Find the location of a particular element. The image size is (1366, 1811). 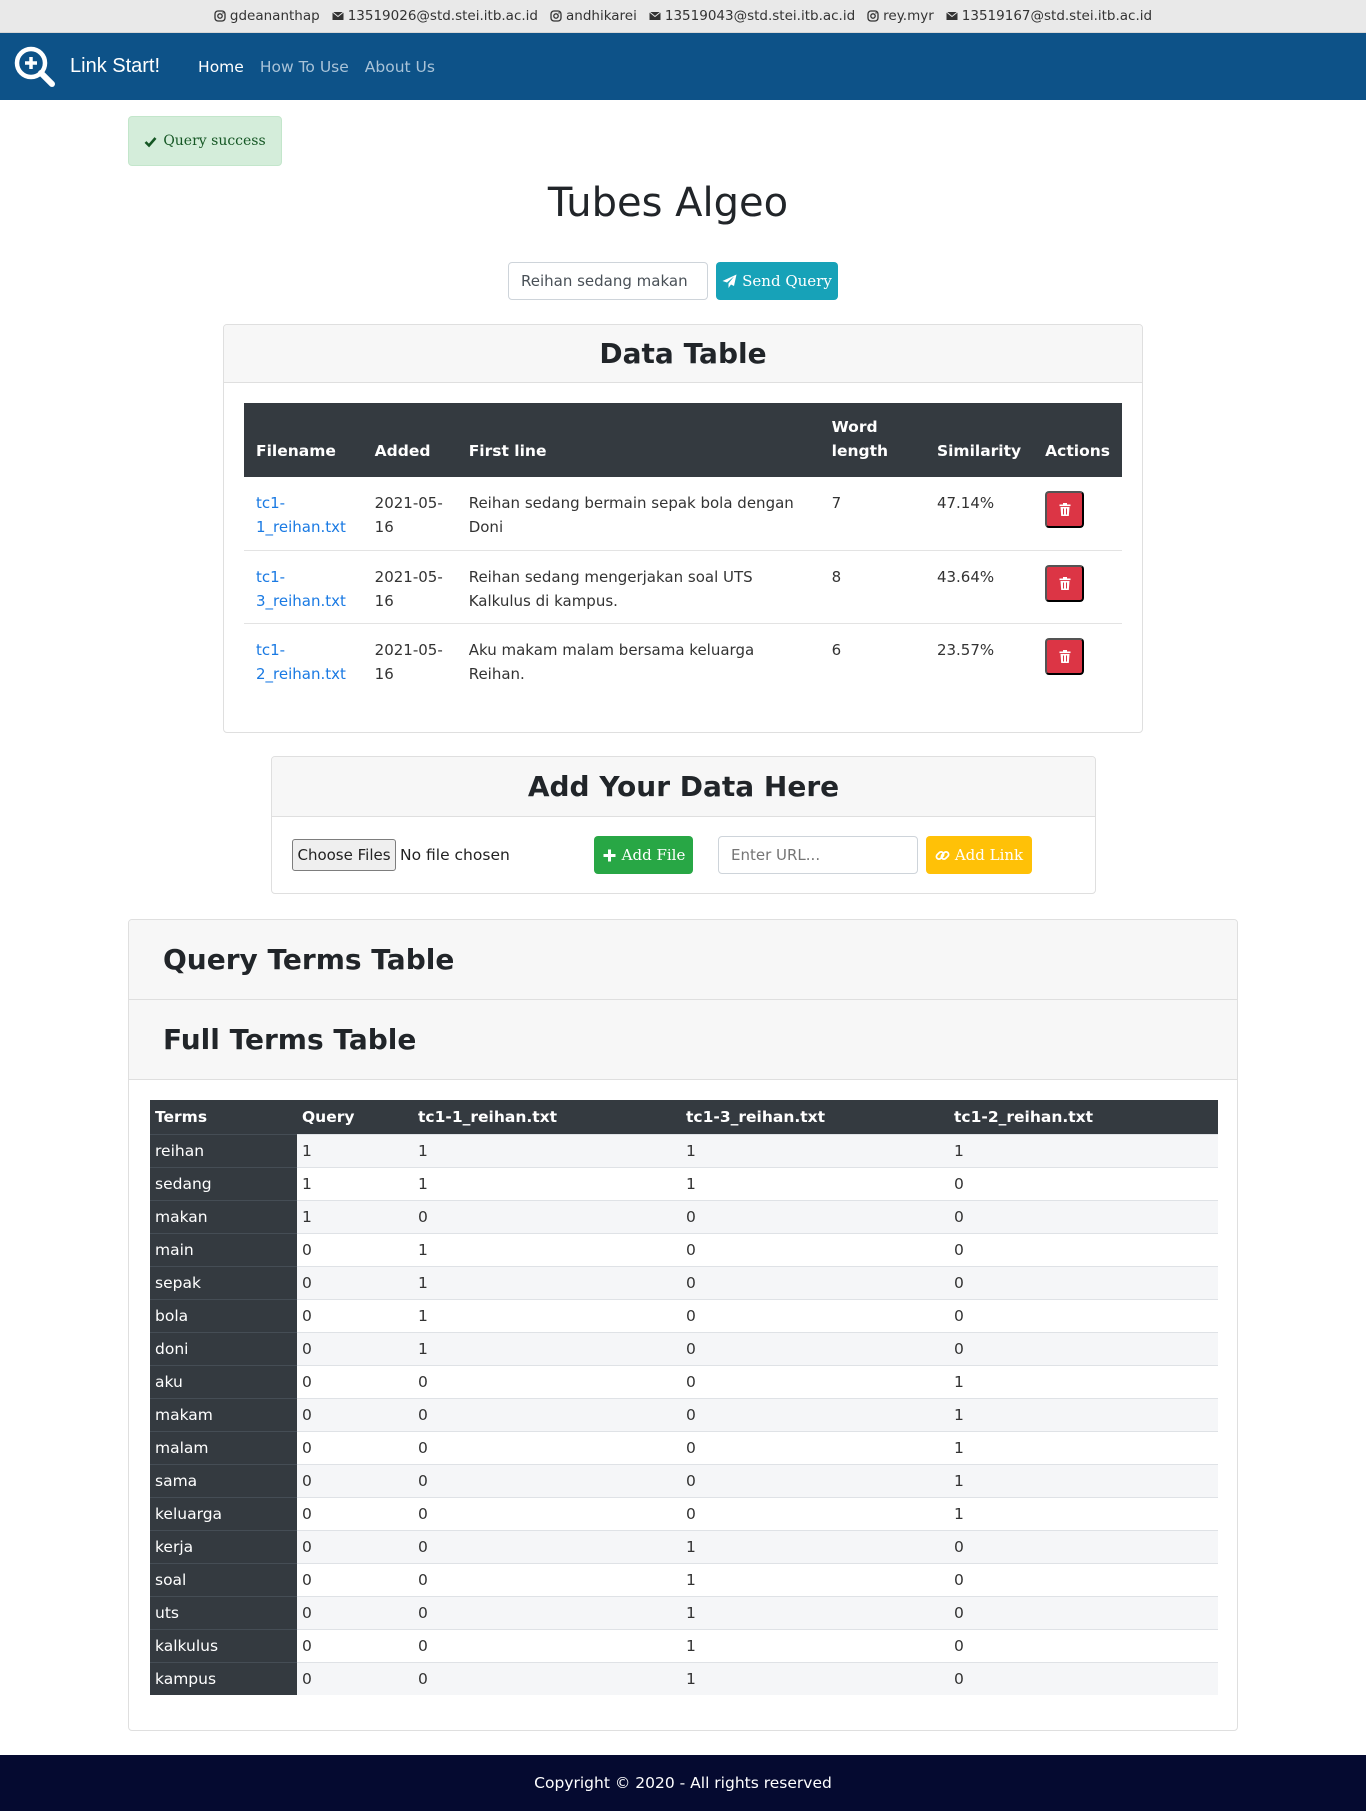

nav-home: Home is located at coordinates (221, 67).